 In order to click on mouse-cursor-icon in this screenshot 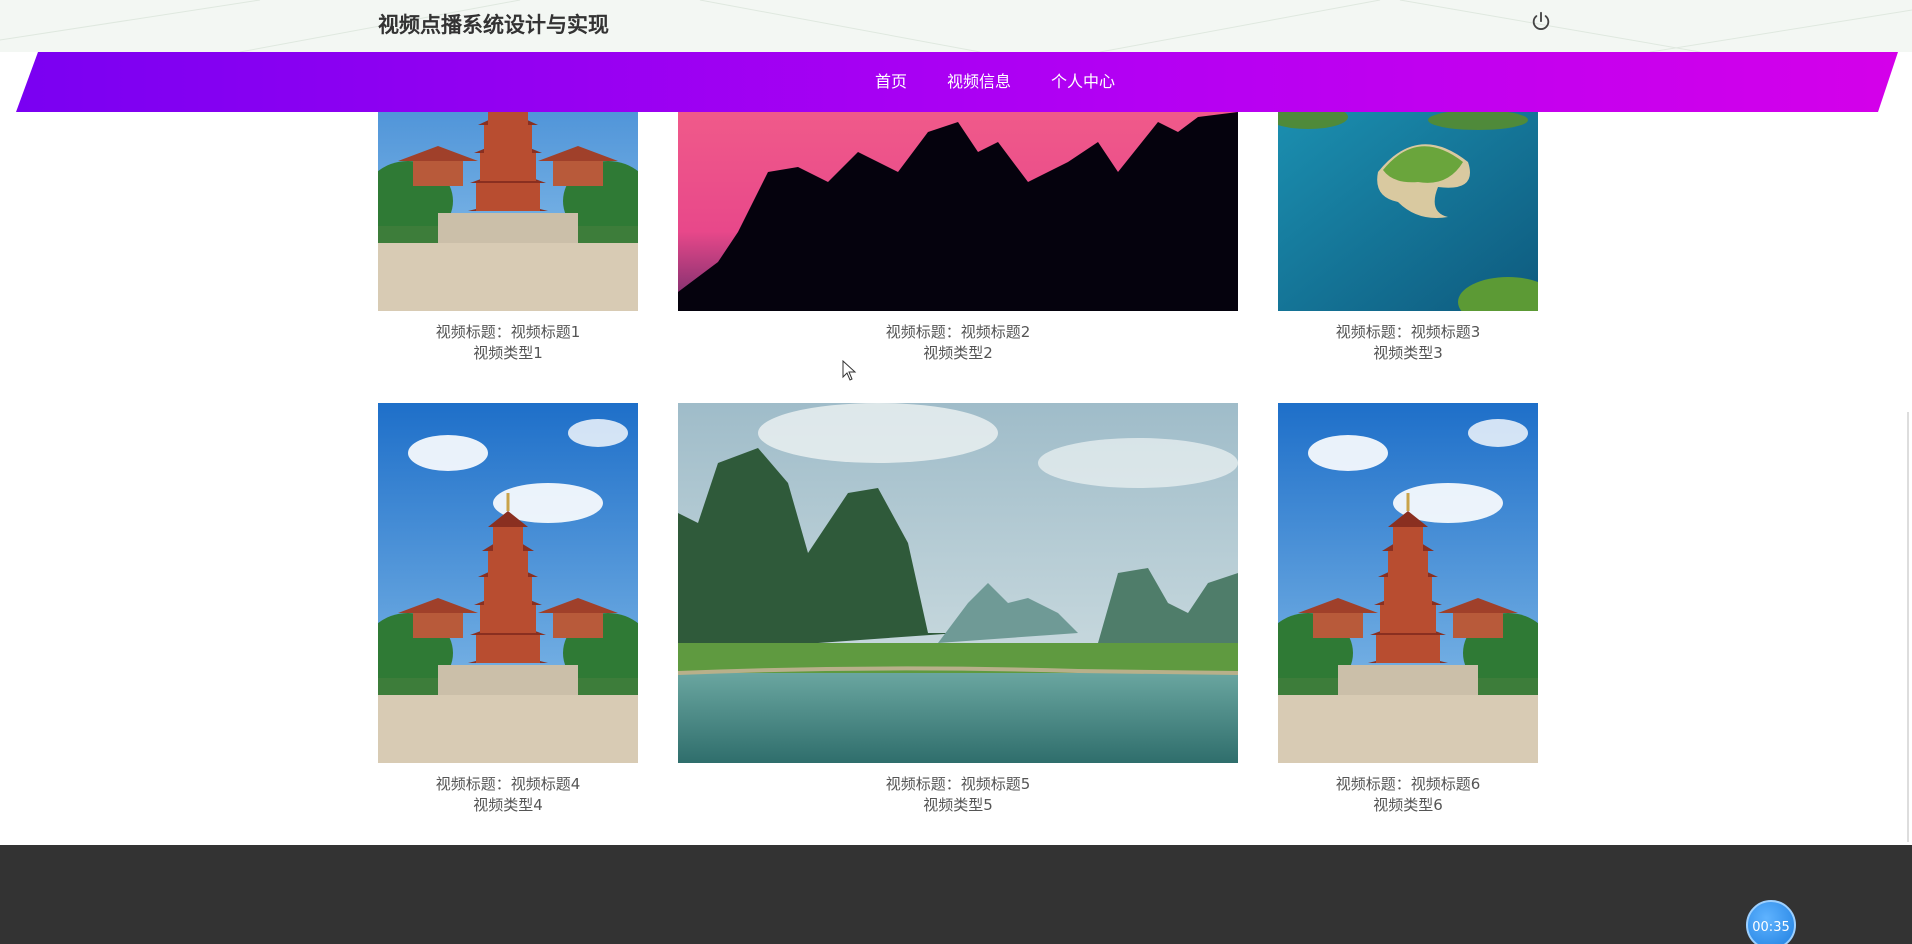, I will do `click(849, 370)`.